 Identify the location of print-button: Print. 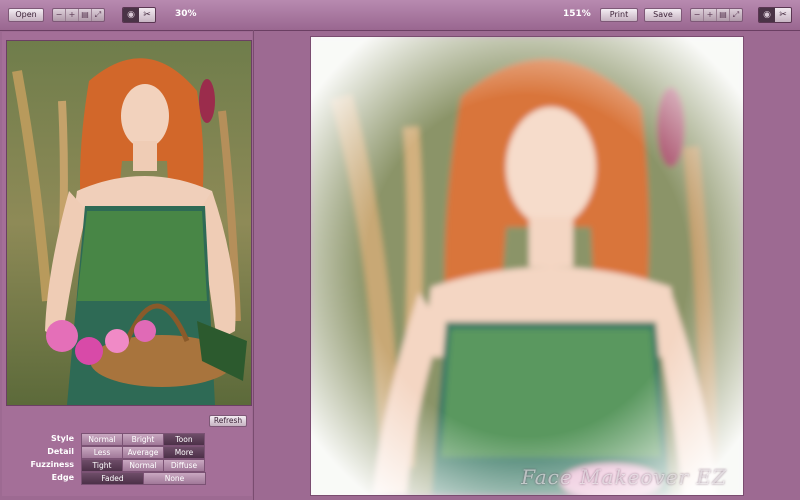
(619, 15).